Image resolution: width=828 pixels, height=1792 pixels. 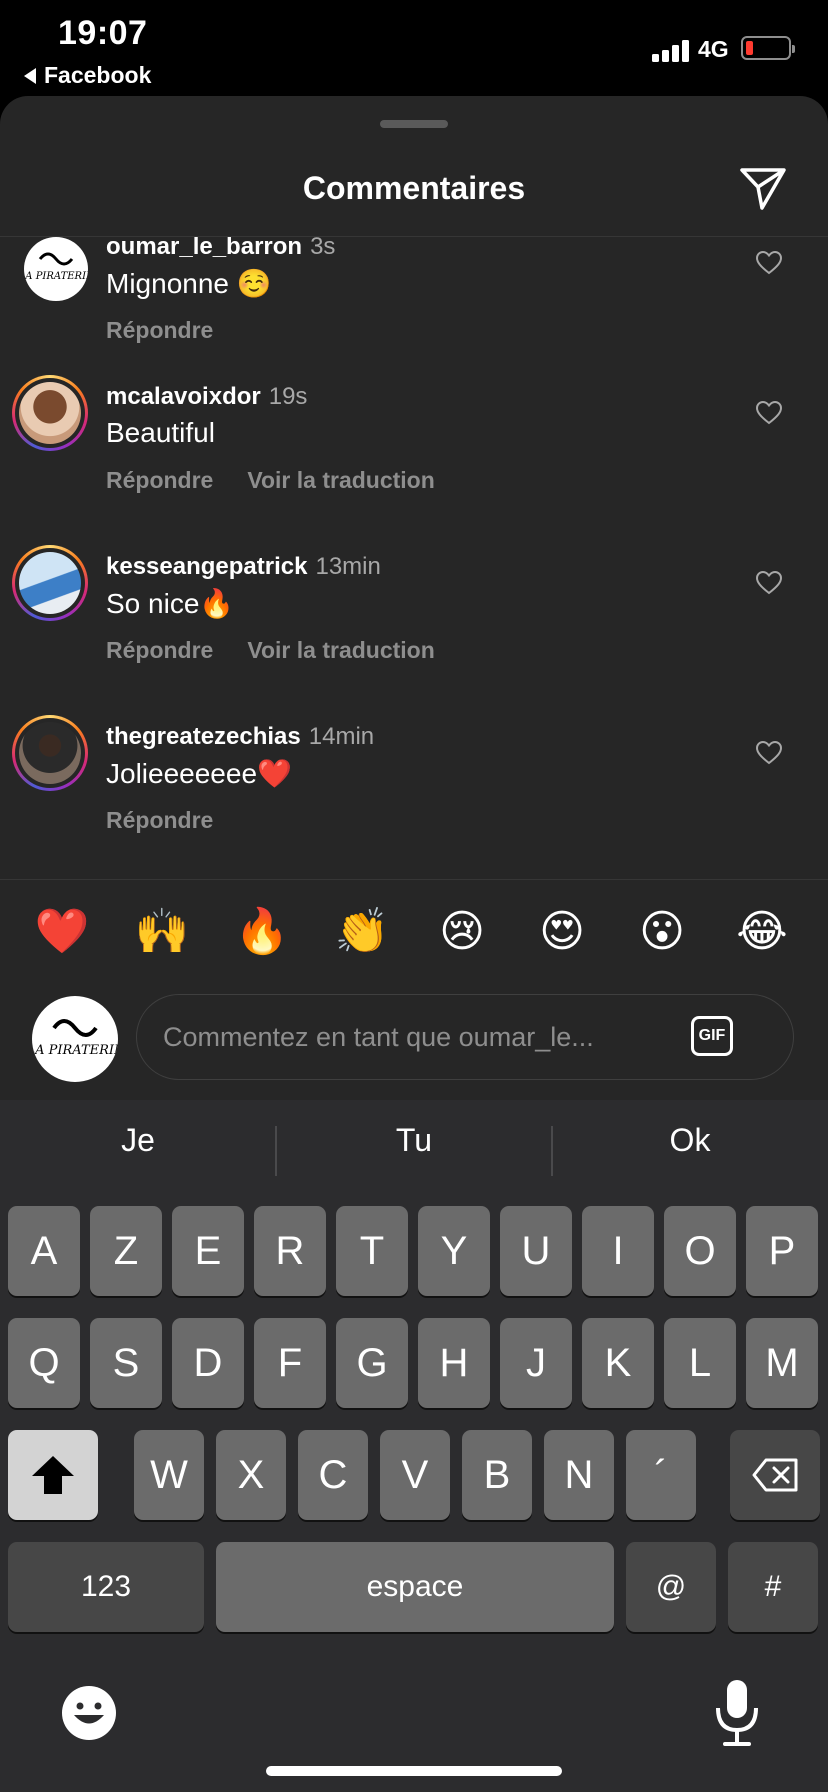 I want to click on status-bar: 19:07 Facebook 4G, so click(x=414, y=48).